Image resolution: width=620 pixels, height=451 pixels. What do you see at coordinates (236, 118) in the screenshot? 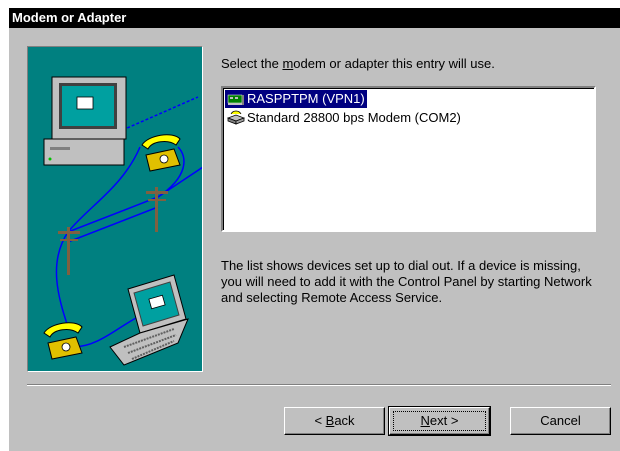
I see `modem-icon` at bounding box center [236, 118].